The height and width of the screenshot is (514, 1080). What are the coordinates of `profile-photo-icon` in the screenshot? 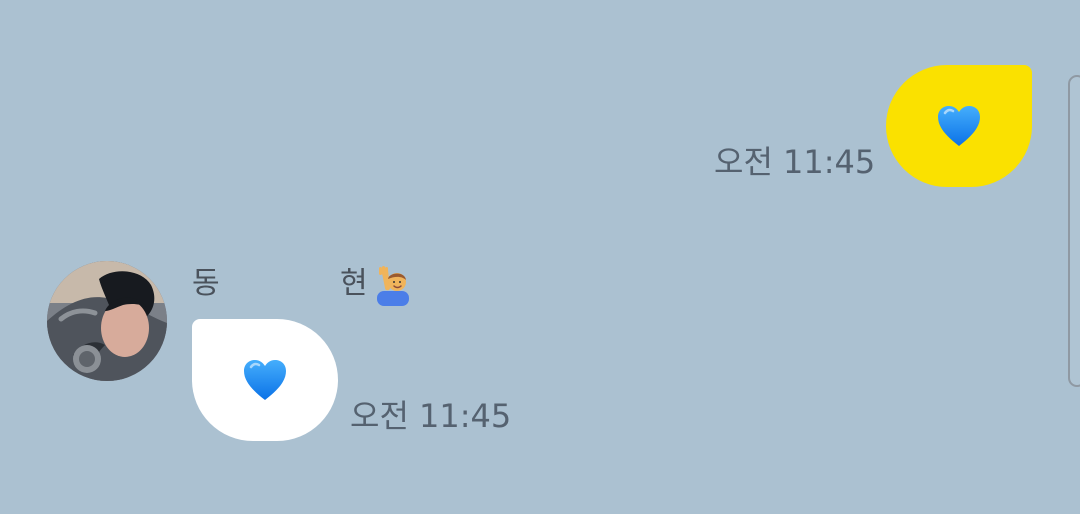 It's located at (107, 321).